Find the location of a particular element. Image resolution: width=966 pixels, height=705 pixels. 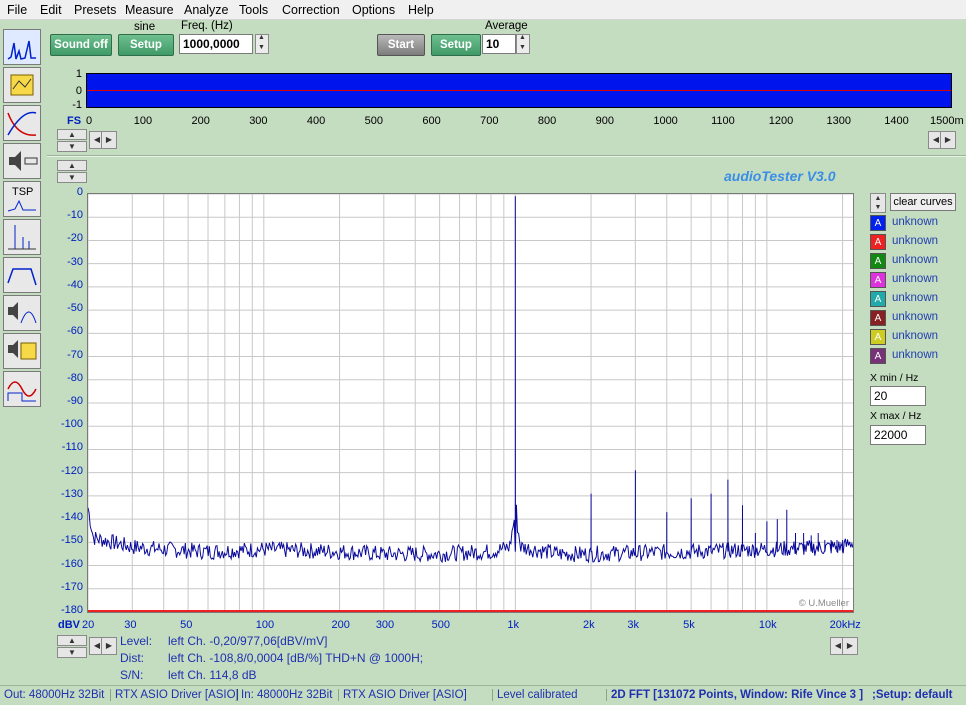

clear-curves-button: clear curves is located at coordinates (923, 202).